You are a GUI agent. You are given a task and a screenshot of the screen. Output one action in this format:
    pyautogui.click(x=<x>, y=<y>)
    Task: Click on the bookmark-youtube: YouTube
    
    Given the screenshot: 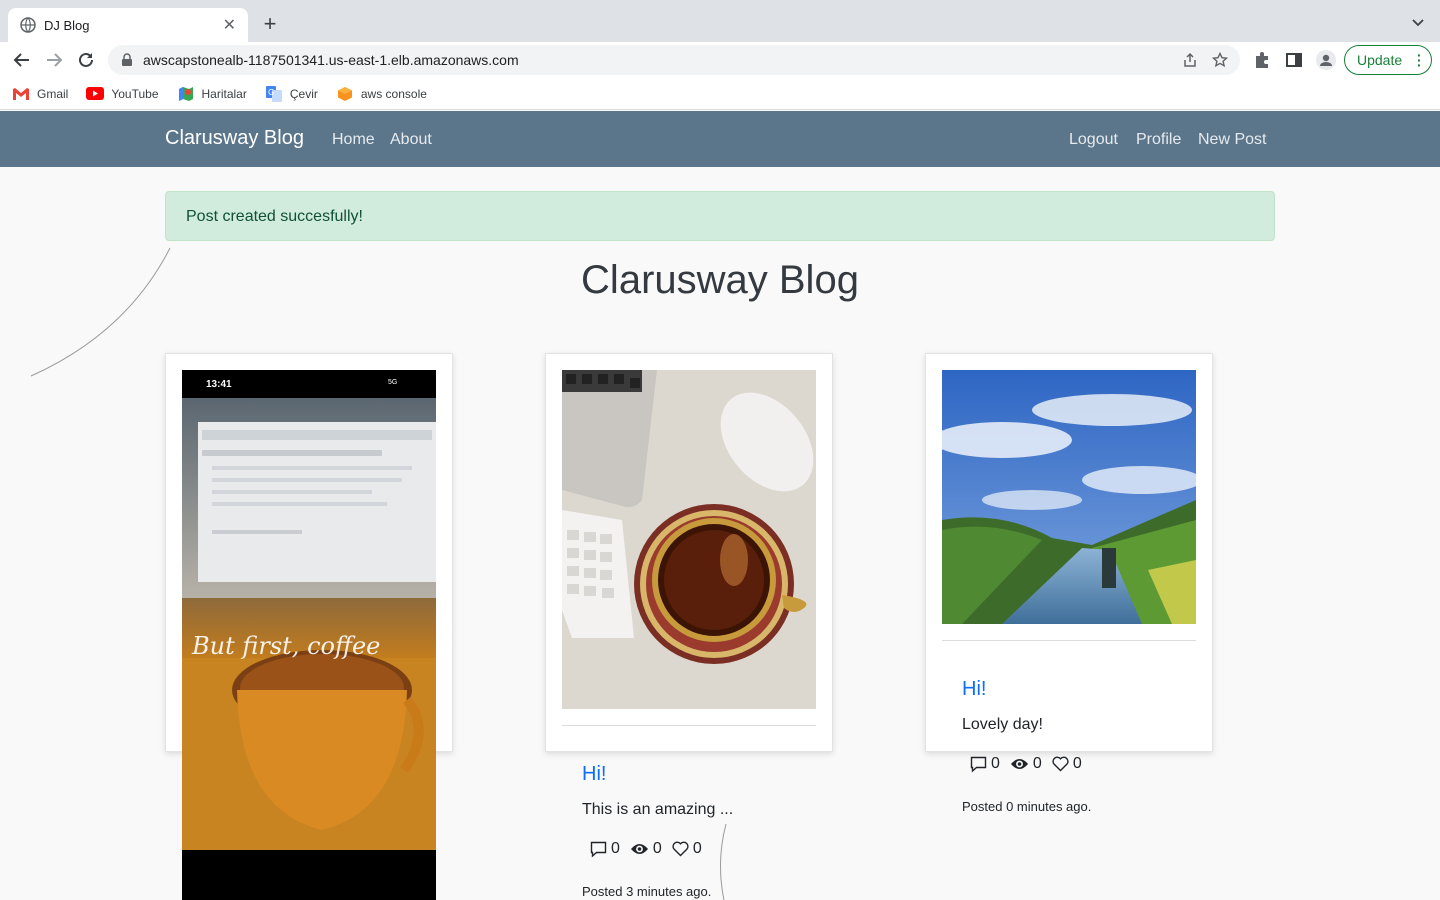 What is the action you would take?
    pyautogui.click(x=122, y=94)
    